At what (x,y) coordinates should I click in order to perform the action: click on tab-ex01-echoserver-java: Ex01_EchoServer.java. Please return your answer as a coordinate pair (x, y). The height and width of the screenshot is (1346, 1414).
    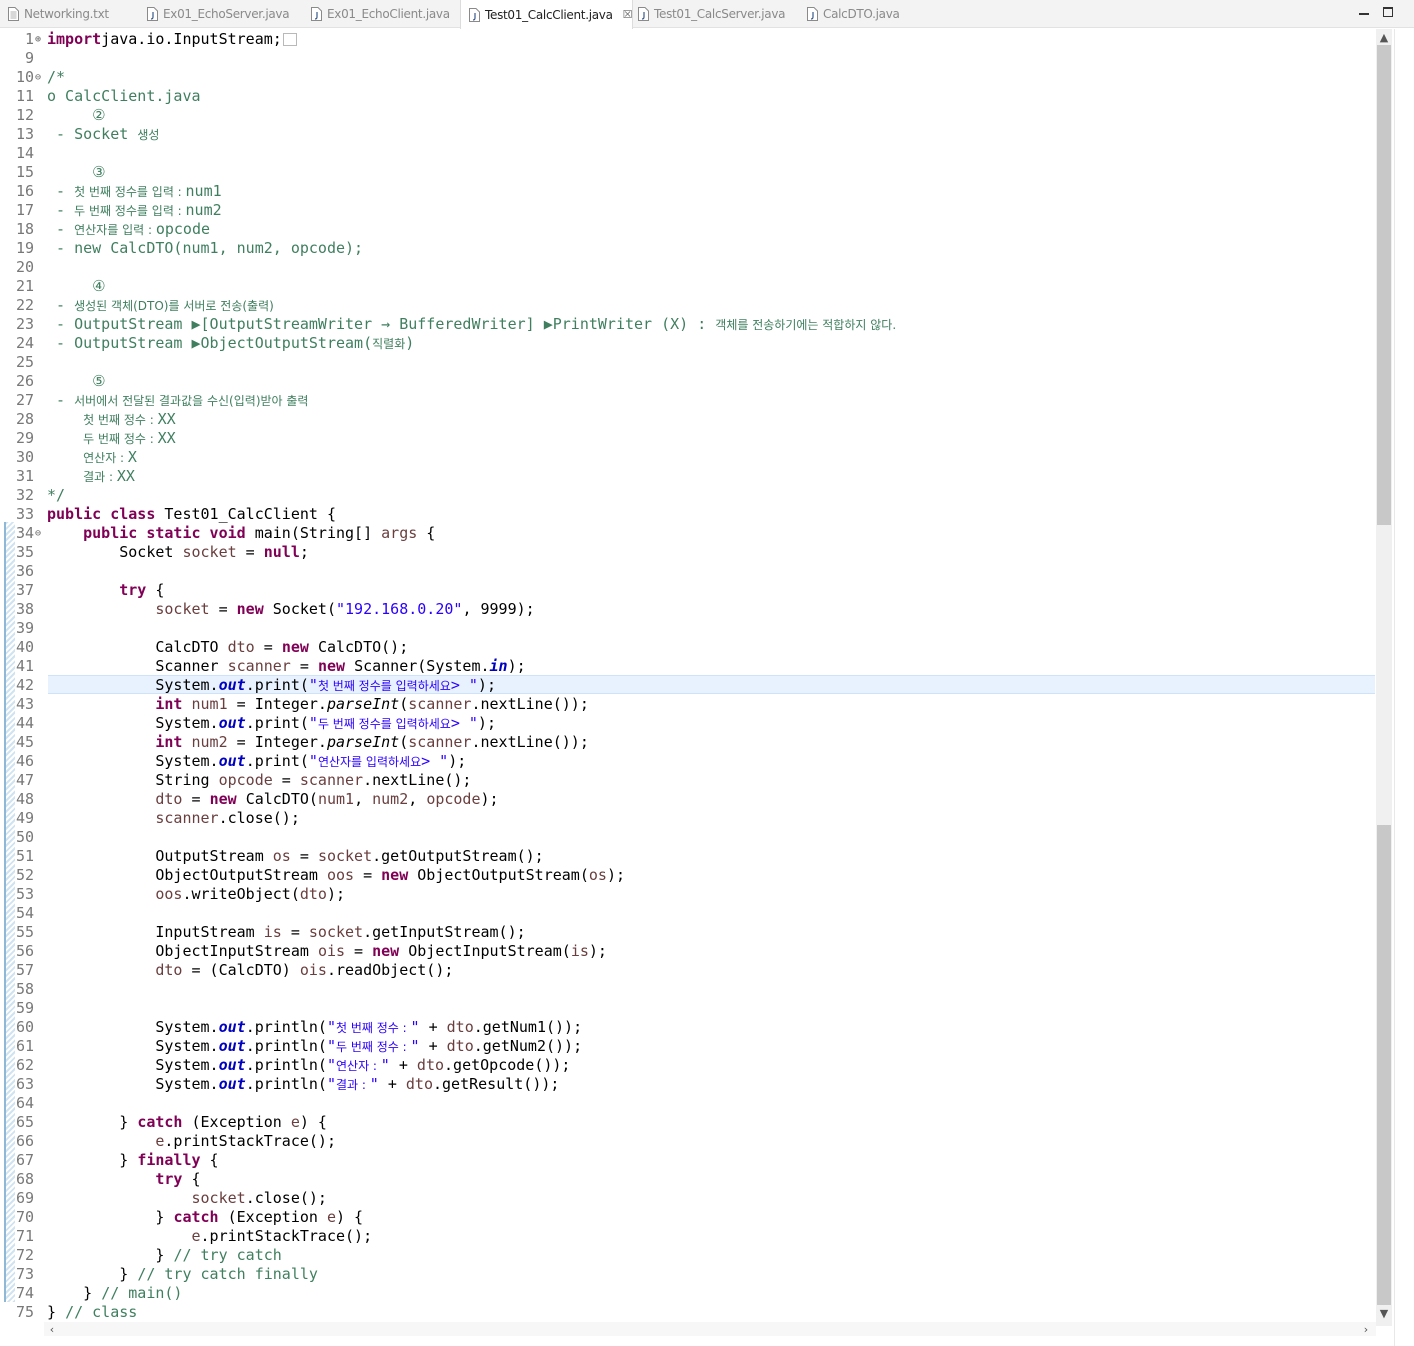
    Looking at the image, I should click on (214, 14).